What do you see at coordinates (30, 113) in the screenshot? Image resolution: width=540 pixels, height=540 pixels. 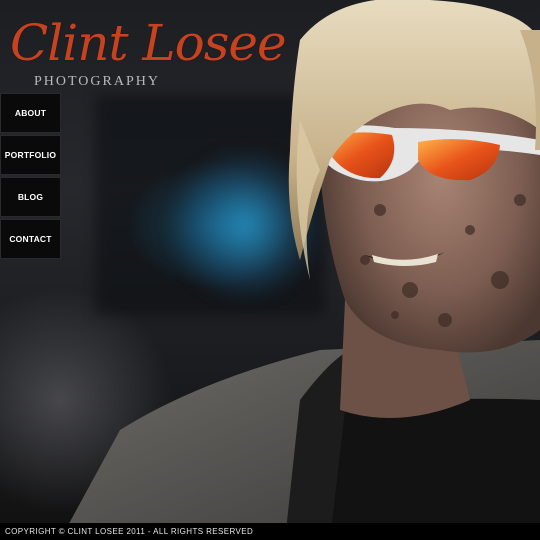 I see `nav-item-about: ABOUT` at bounding box center [30, 113].